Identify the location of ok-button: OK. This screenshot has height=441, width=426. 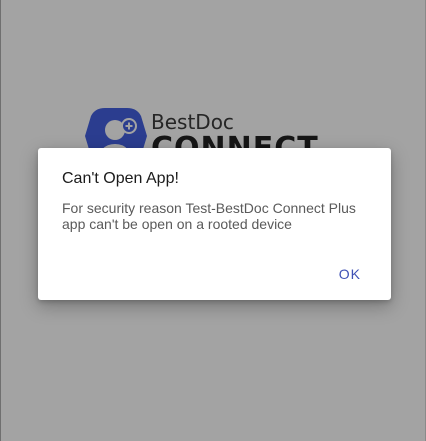
(350, 274).